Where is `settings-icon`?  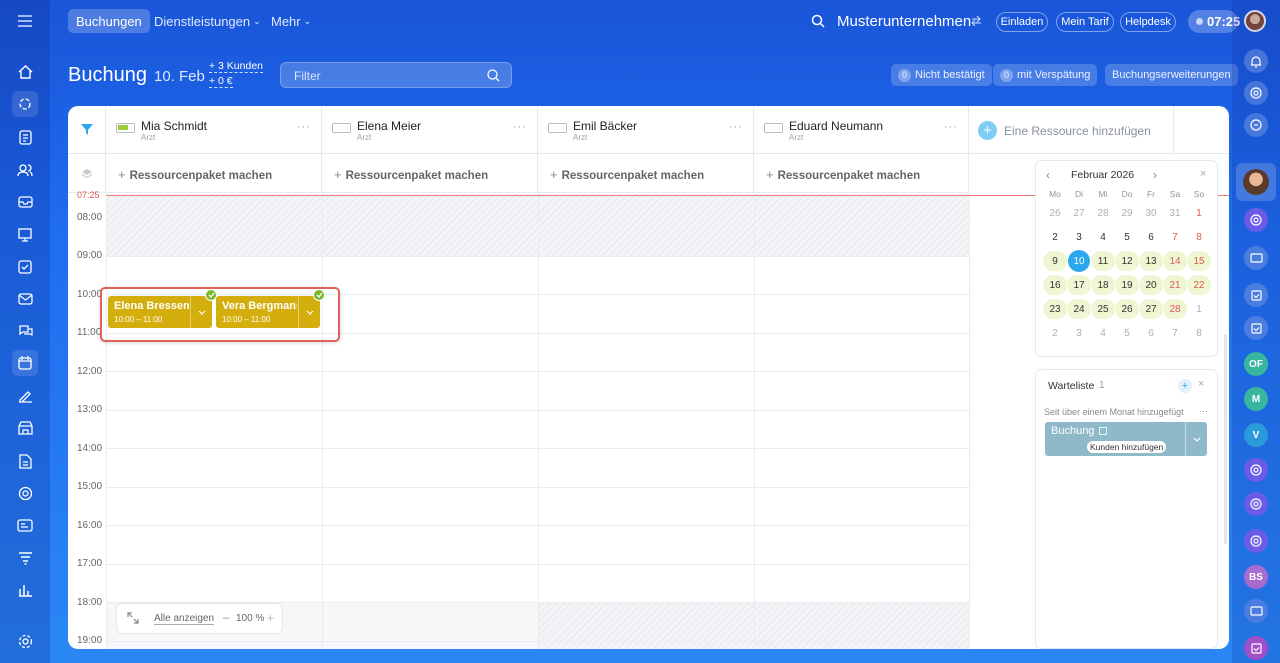
settings-icon is located at coordinates (25, 641).